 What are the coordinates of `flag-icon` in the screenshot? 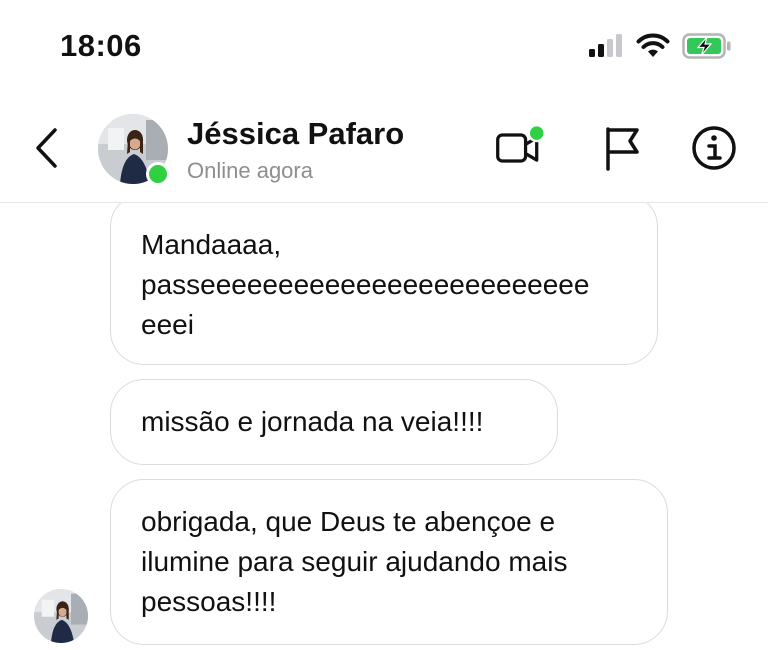 It's located at (622, 149).